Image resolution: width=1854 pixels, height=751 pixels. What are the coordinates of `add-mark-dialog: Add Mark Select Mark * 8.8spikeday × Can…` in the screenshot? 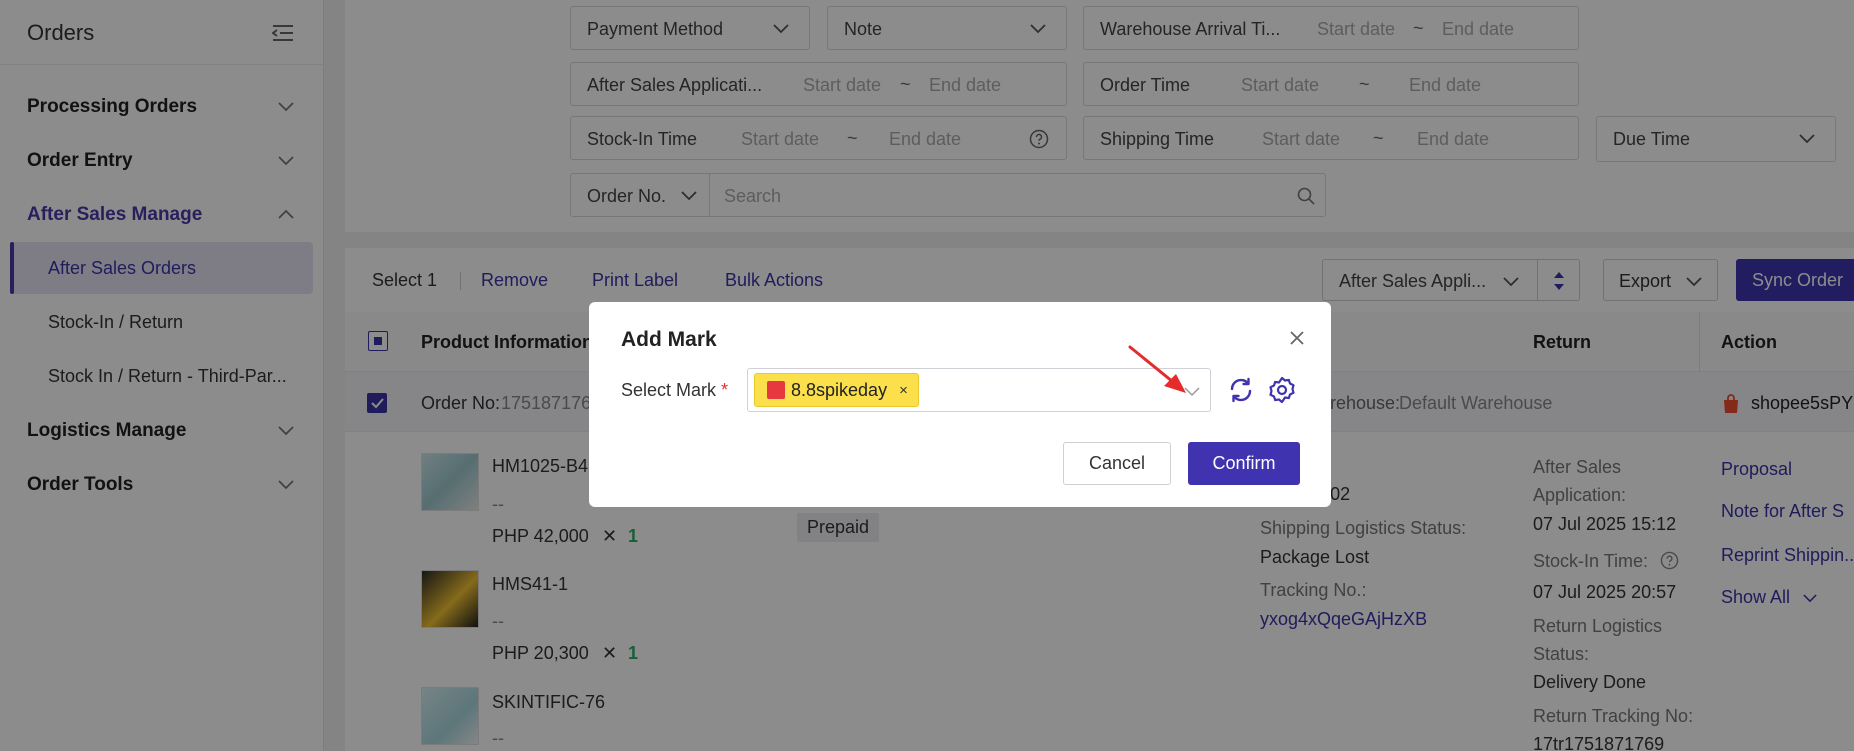 It's located at (960, 404).